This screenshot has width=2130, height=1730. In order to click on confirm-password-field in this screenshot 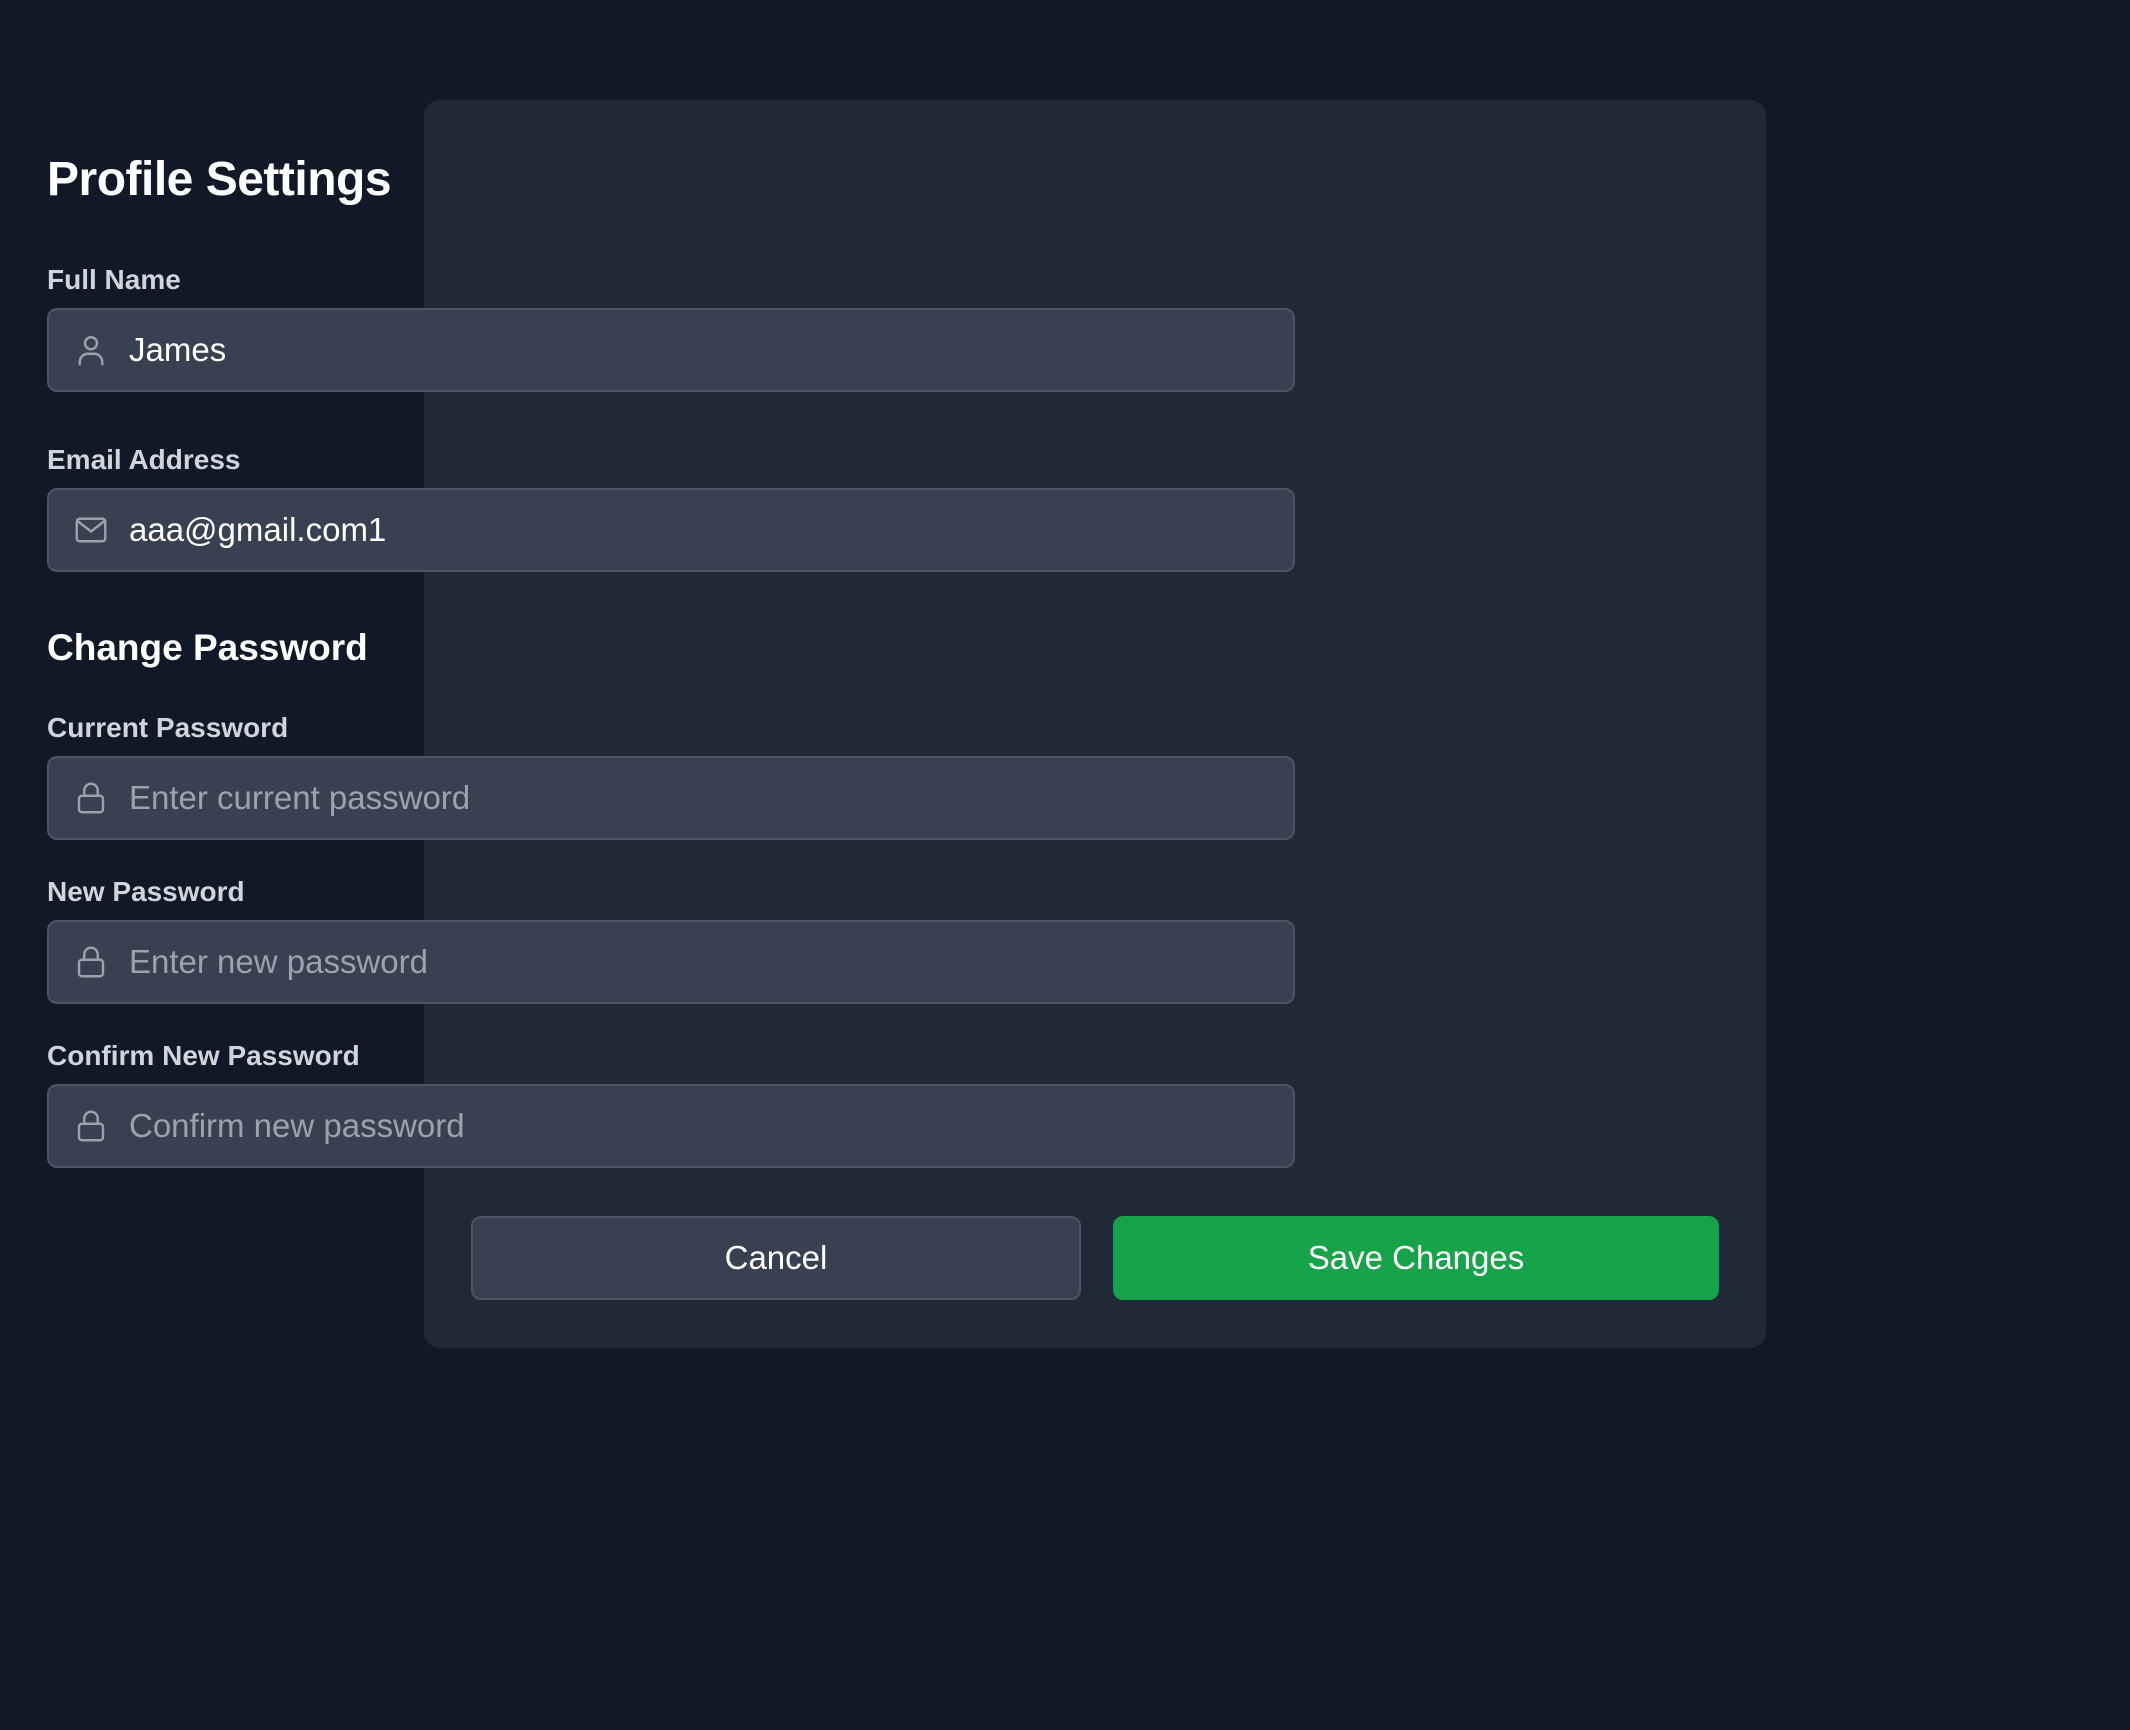, I will do `click(671, 1126)`.